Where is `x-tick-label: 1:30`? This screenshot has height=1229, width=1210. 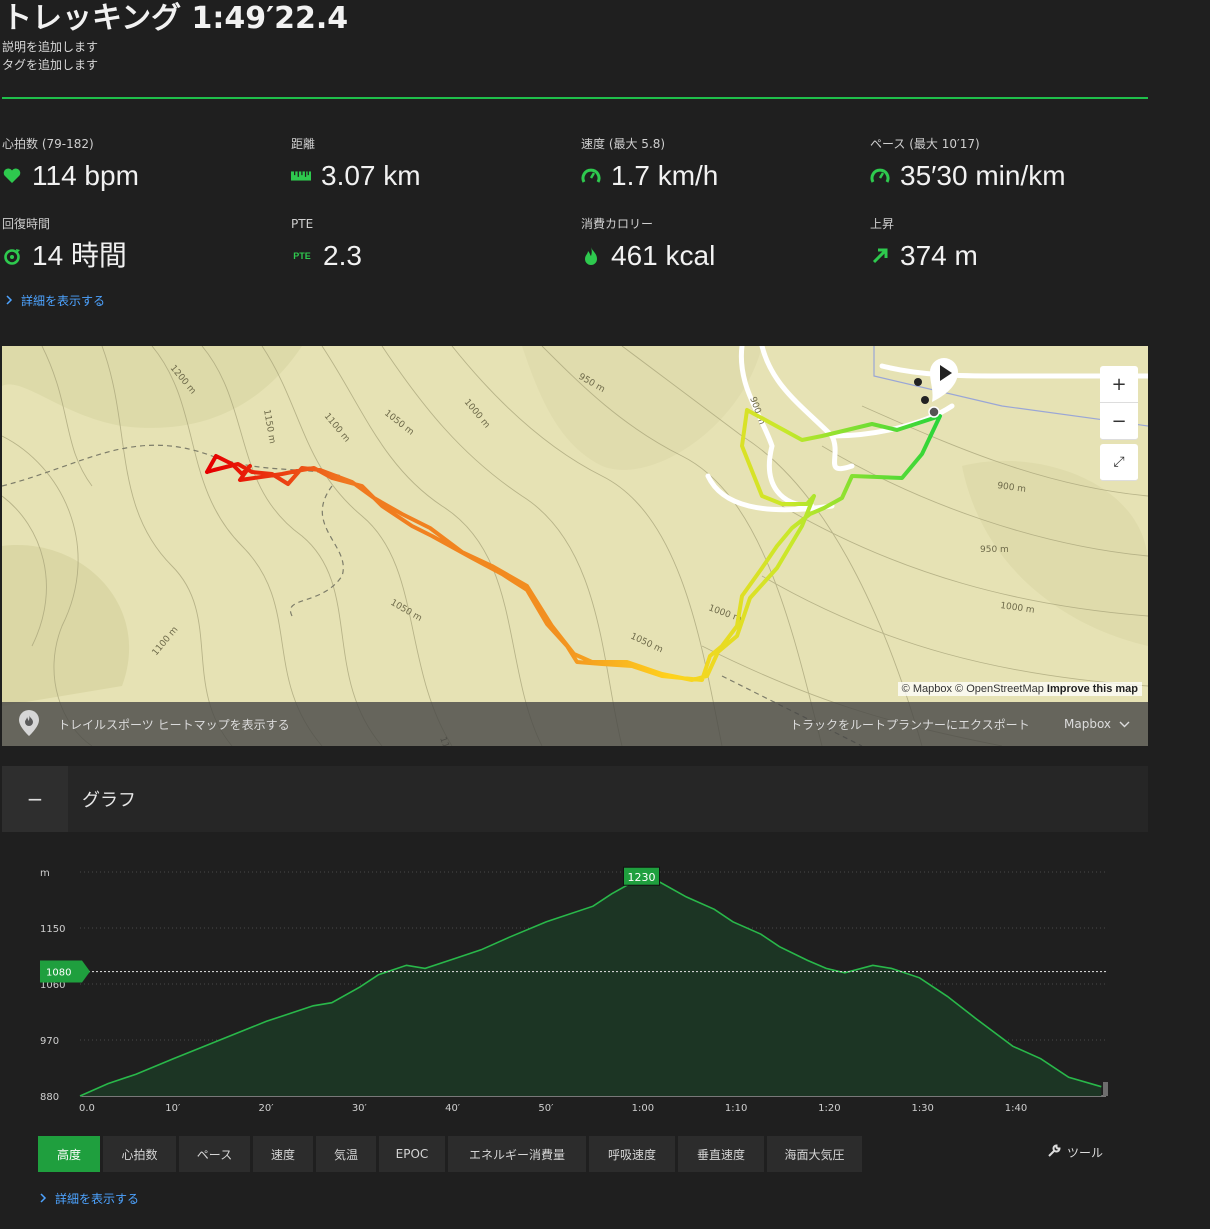 x-tick-label: 1:30 is located at coordinates (922, 1108).